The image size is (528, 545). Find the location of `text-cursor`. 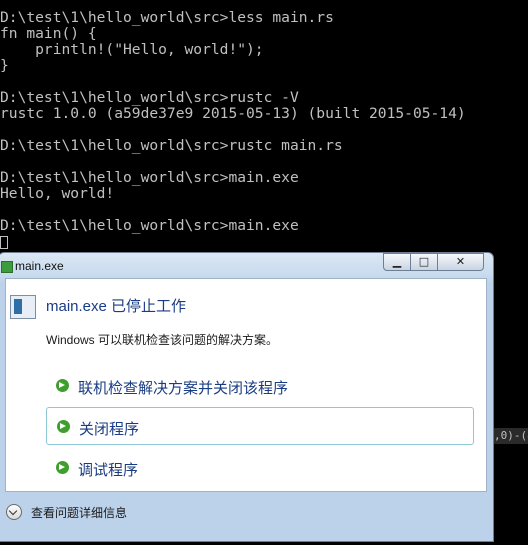

text-cursor is located at coordinates (4, 242).